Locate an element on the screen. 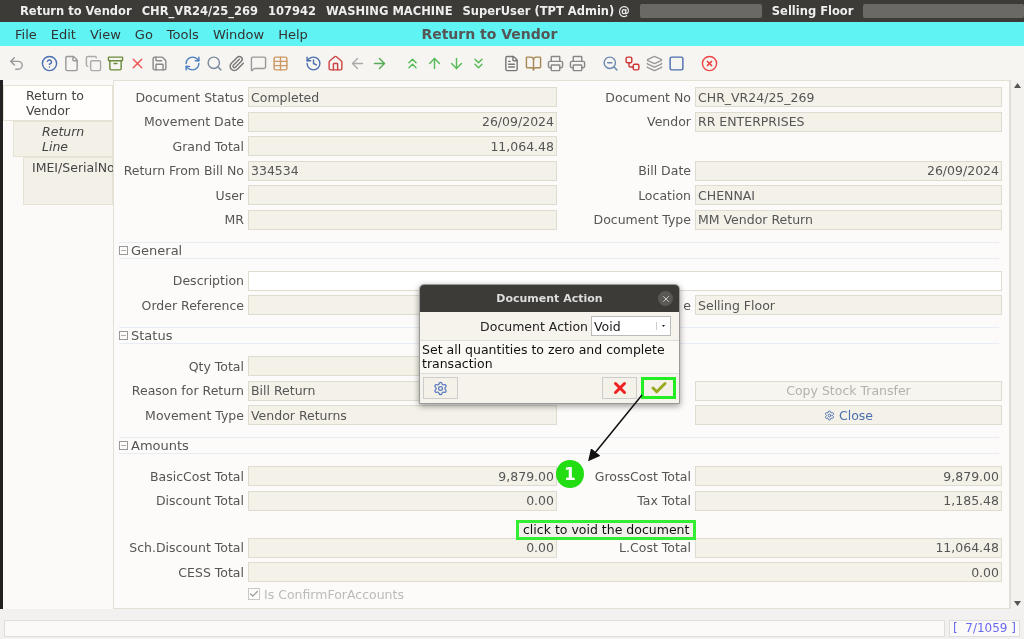 Image resolution: width=1024 pixels, height=639 pixels. field-label: L.Cost Total is located at coordinates (655, 547).